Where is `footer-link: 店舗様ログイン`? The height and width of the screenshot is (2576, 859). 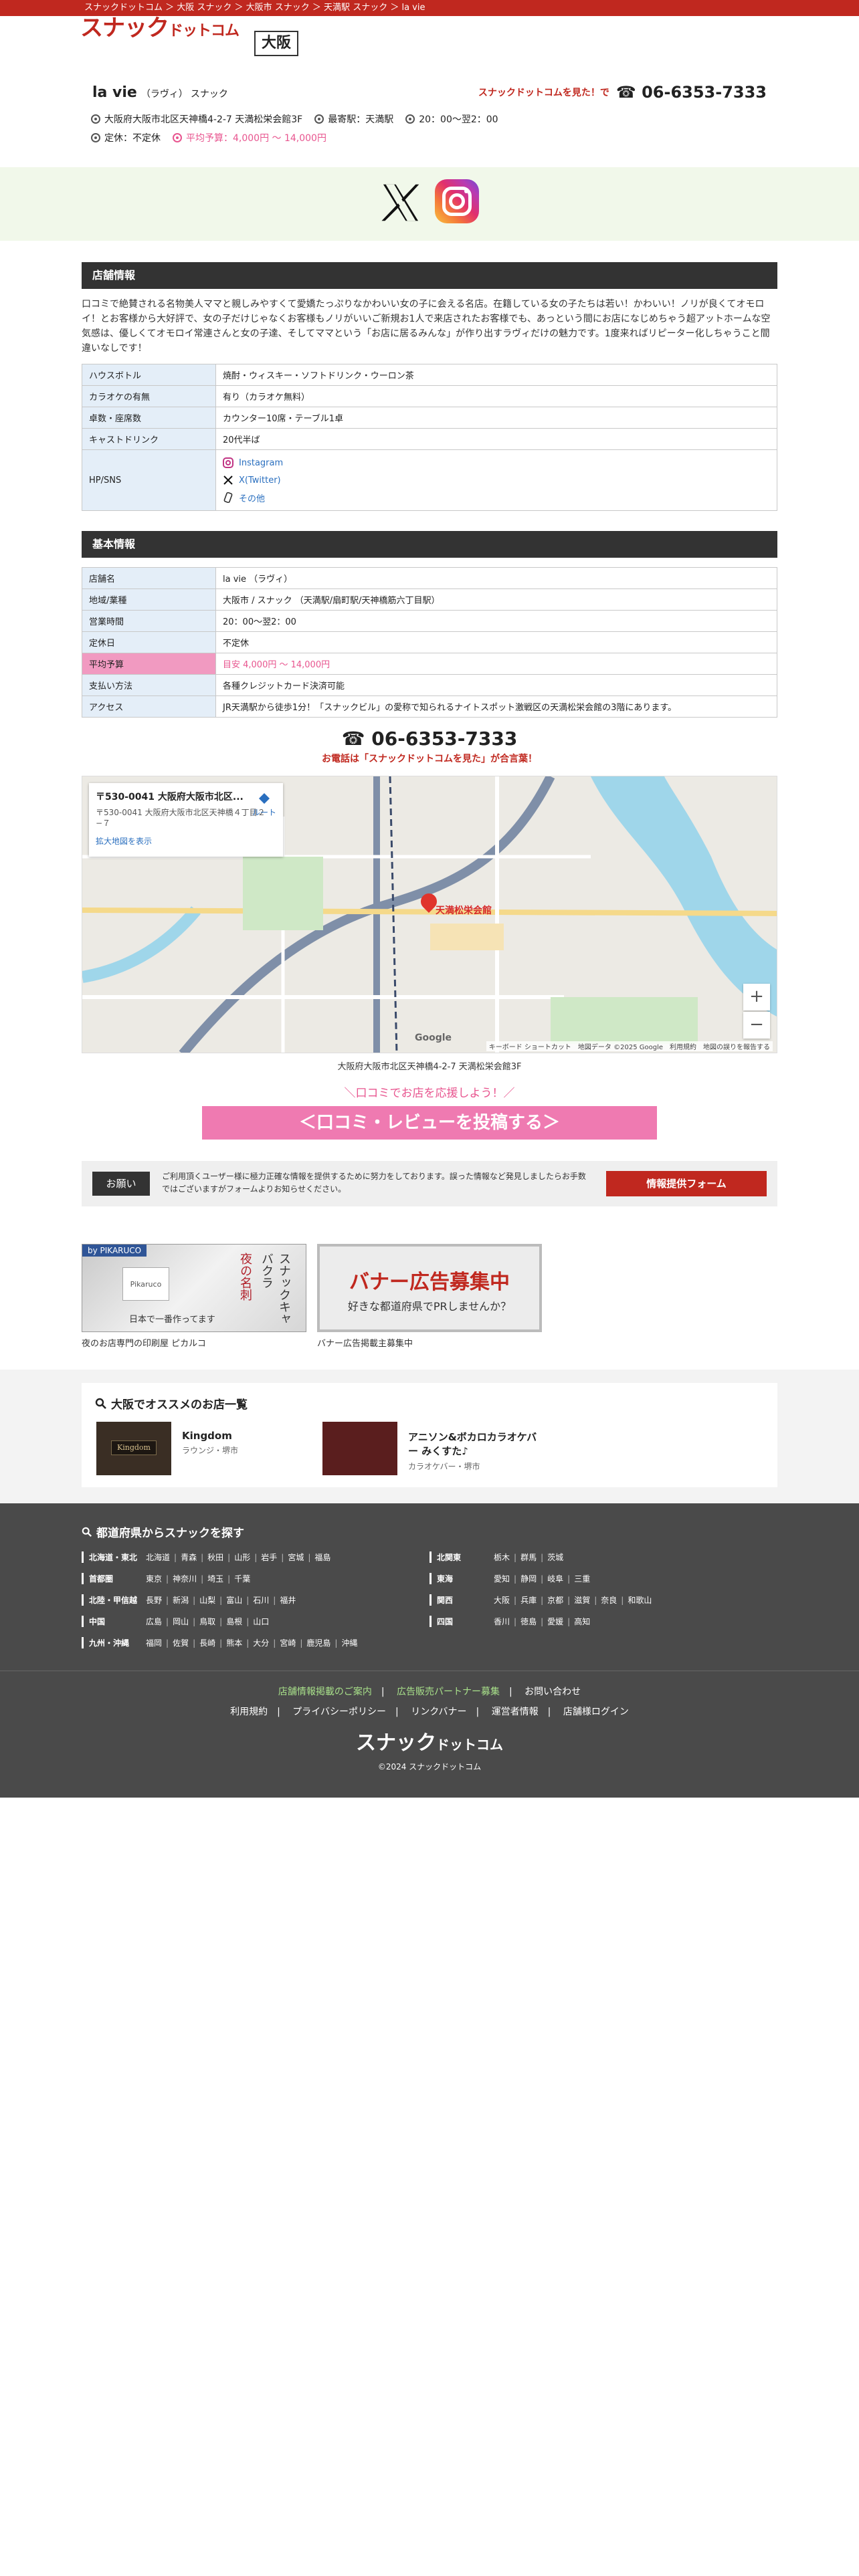
footer-link: 店舗様ログイン is located at coordinates (596, 1712).